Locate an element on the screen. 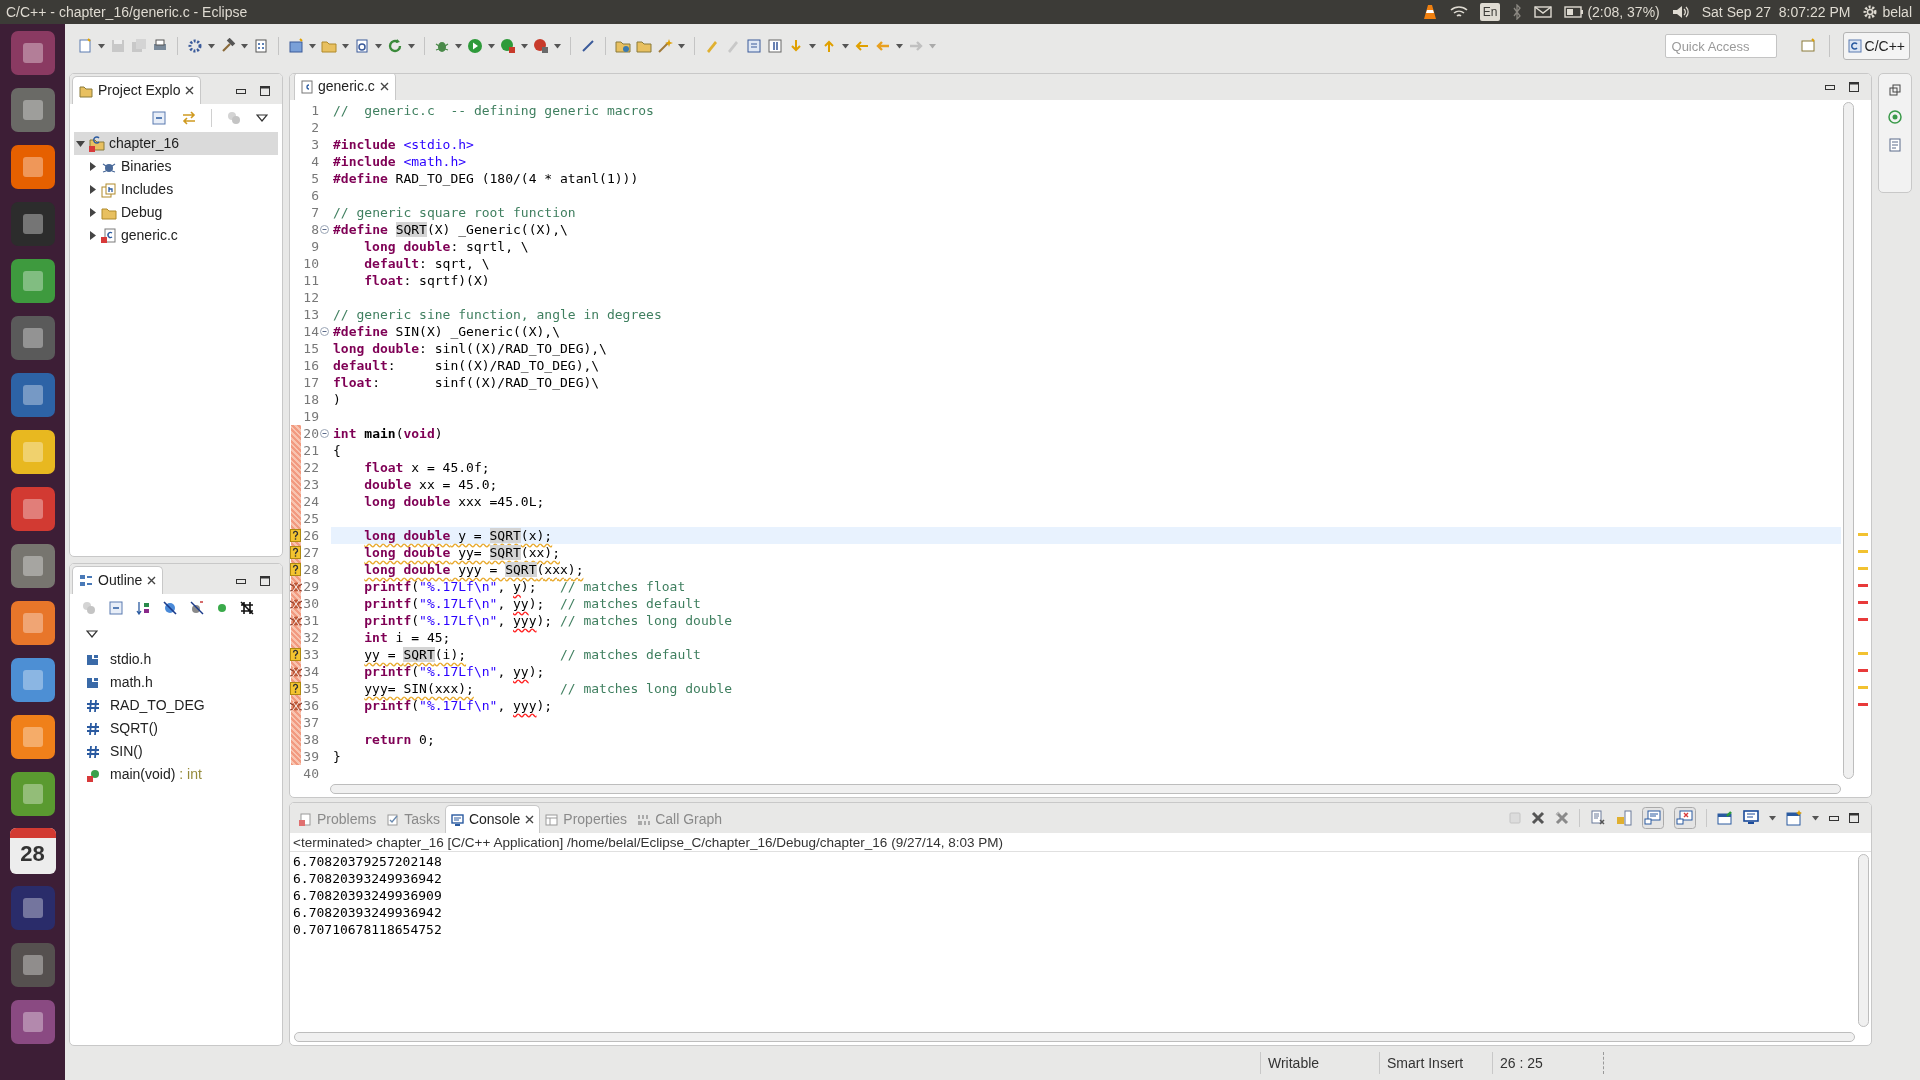  tree-item: Includes is located at coordinates (182, 189).